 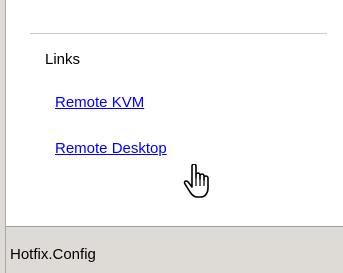 I want to click on links-heading: Links, so click(x=63, y=59).